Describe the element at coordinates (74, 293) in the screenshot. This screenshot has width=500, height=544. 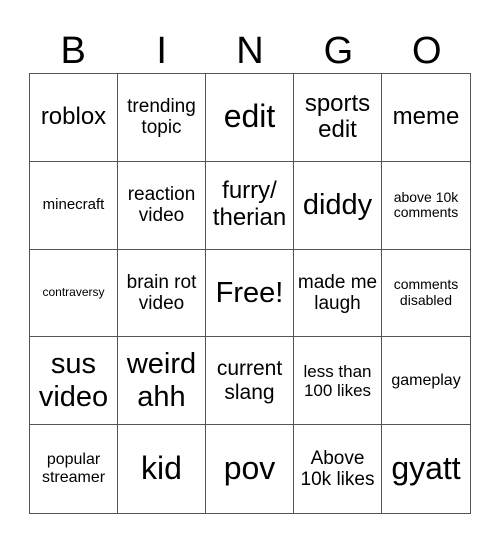
I see `bingo-cell: contraversy` at that location.